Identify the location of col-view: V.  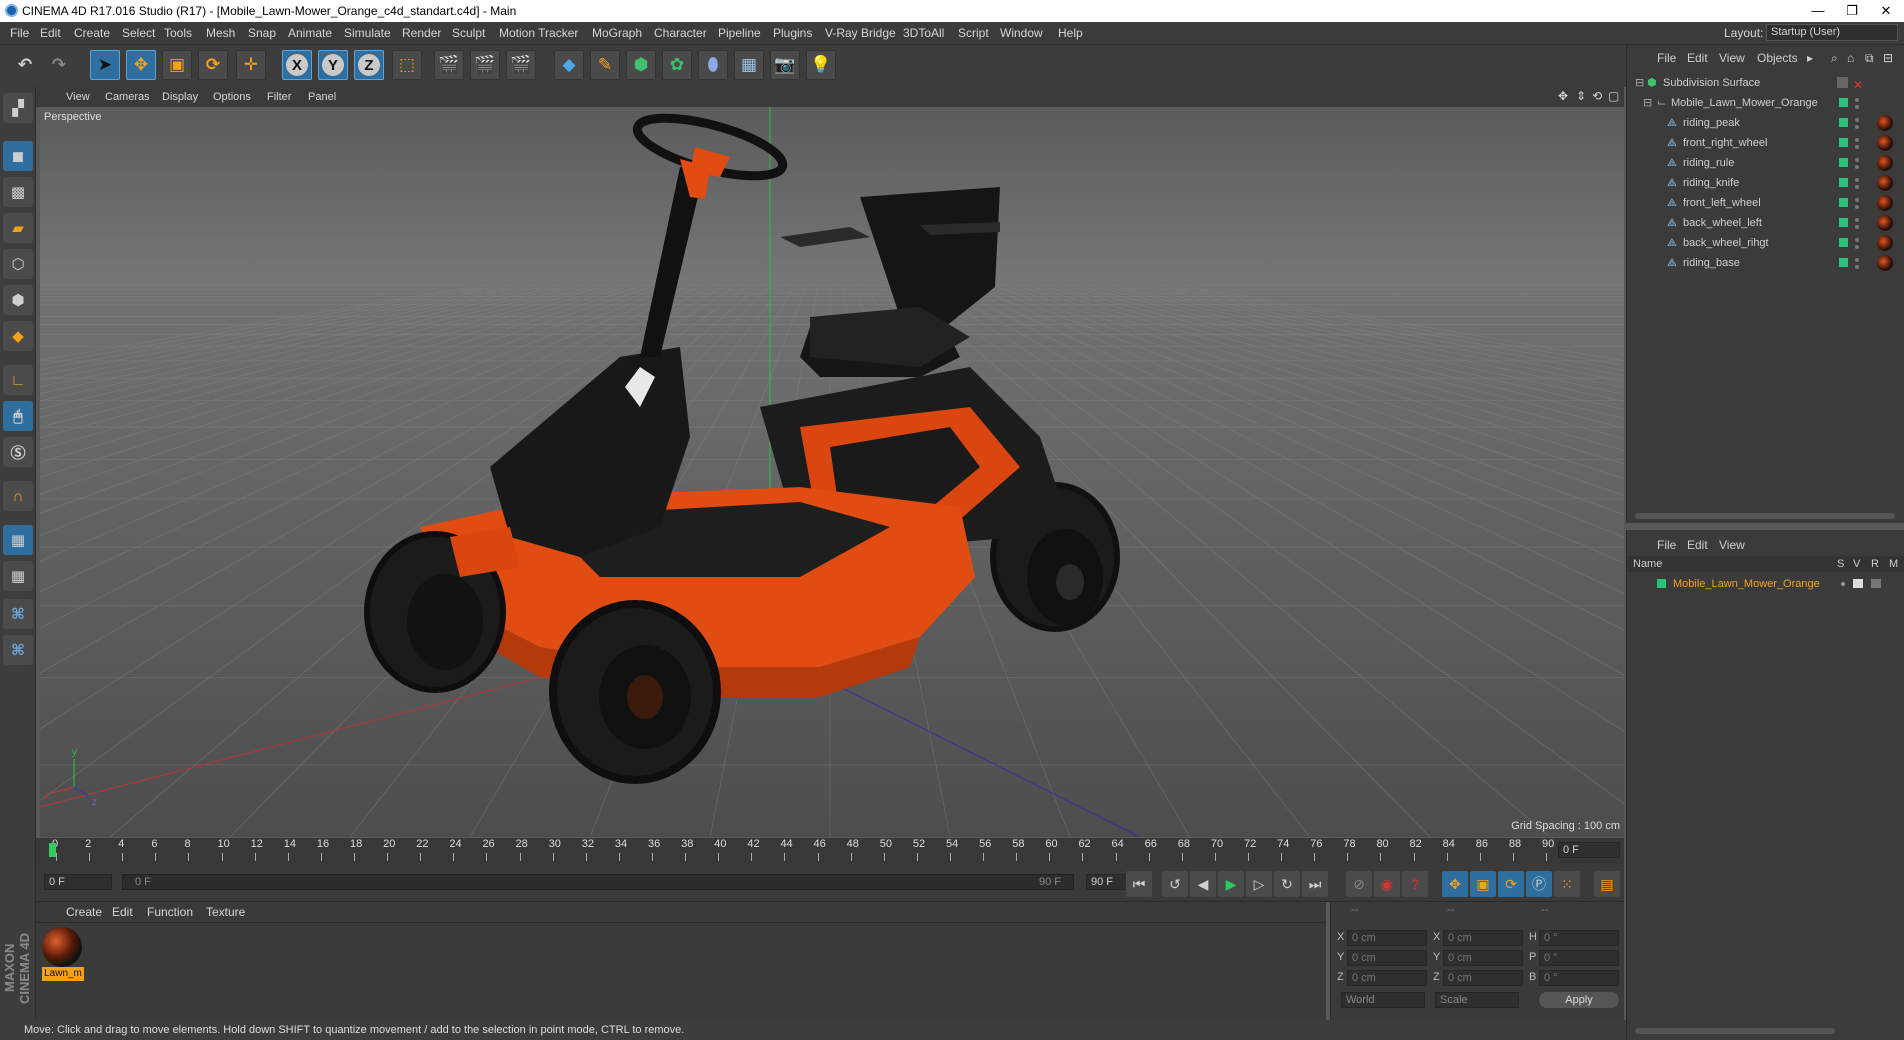
(1856, 564).